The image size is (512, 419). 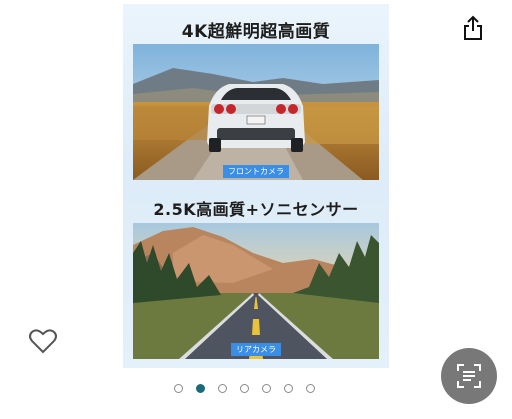 I want to click on favorite-button, so click(x=43, y=341).